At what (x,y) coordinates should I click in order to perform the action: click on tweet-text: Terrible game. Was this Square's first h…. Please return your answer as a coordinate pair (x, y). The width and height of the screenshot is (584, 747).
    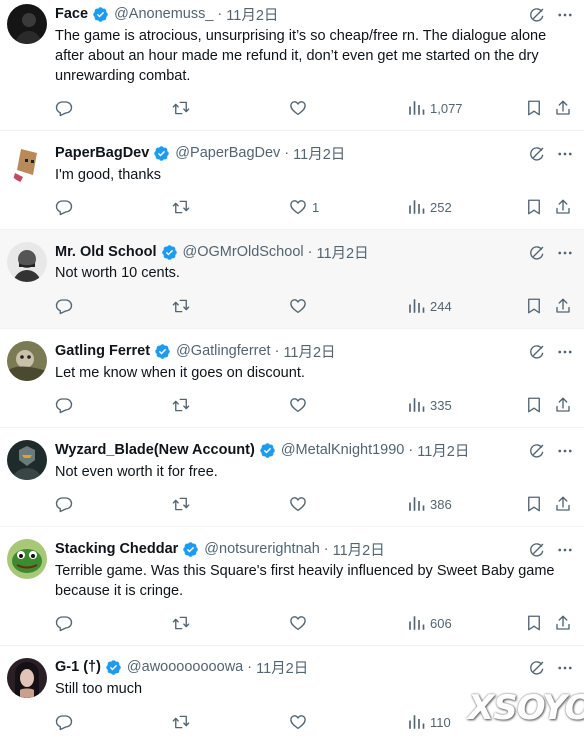
    Looking at the image, I should click on (305, 581).